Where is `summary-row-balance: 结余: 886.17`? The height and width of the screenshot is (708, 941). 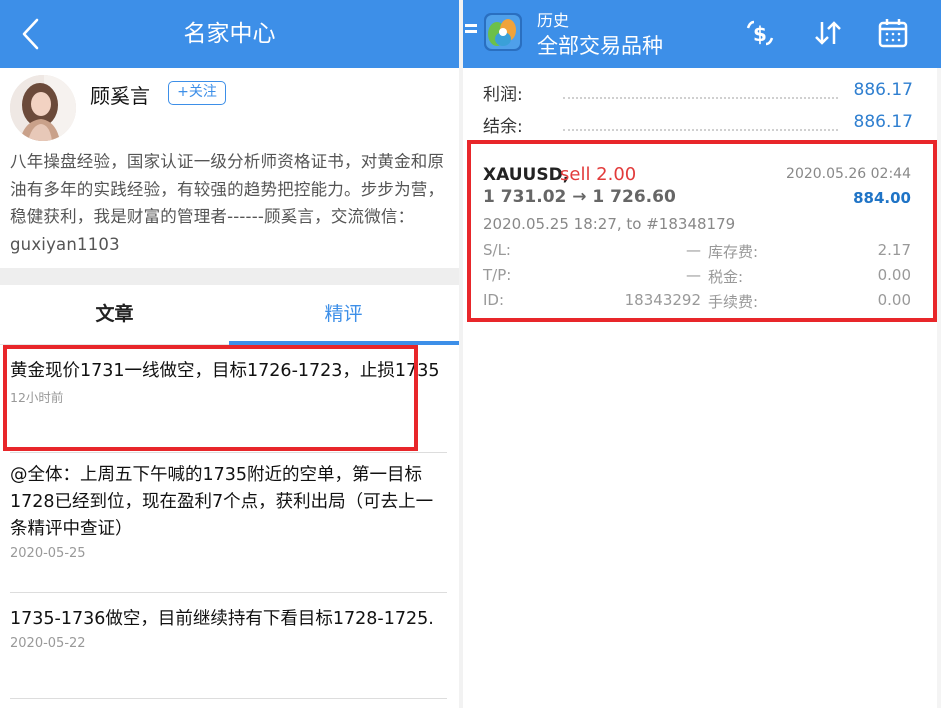 summary-row-balance: 结余: 886.17 is located at coordinates (698, 127).